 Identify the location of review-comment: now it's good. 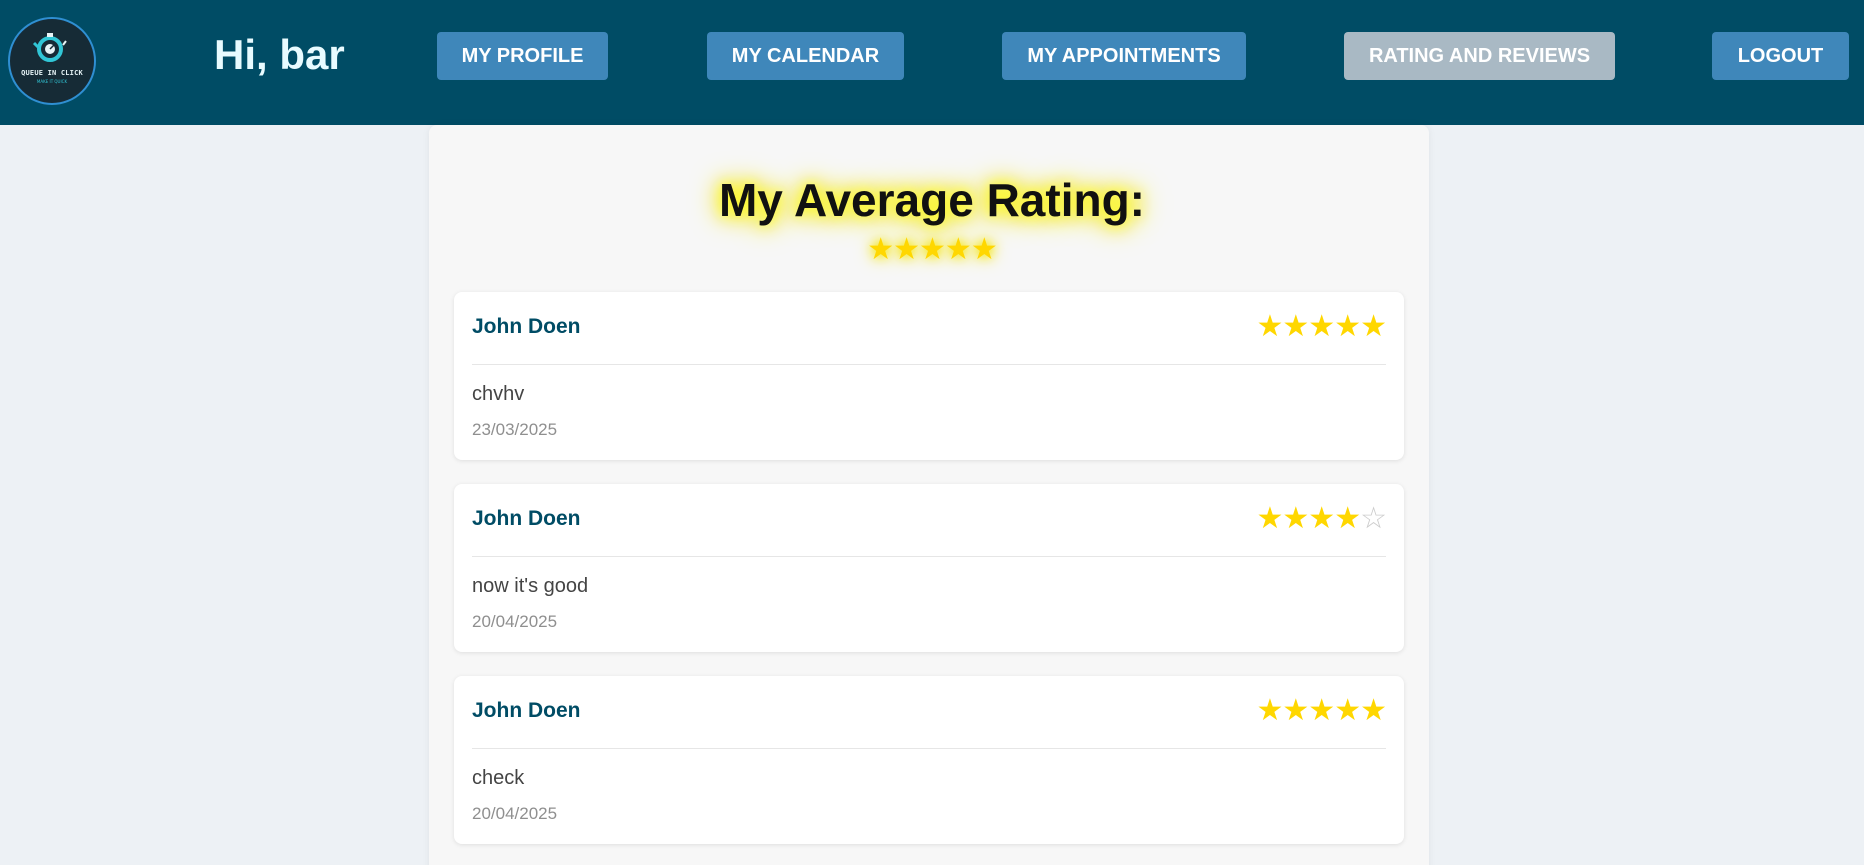
(530, 586).